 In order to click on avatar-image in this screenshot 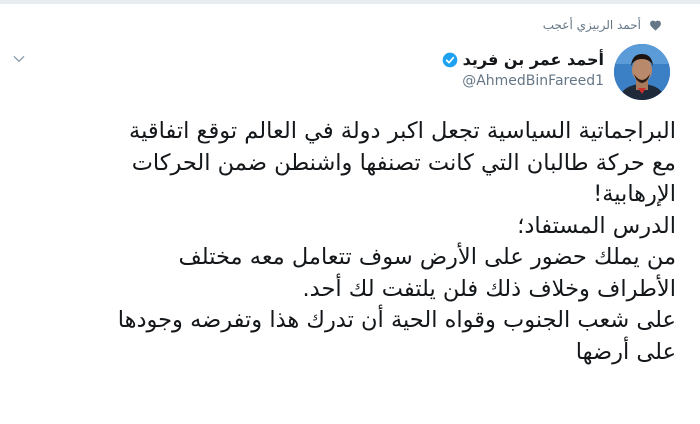, I will do `click(642, 72)`.